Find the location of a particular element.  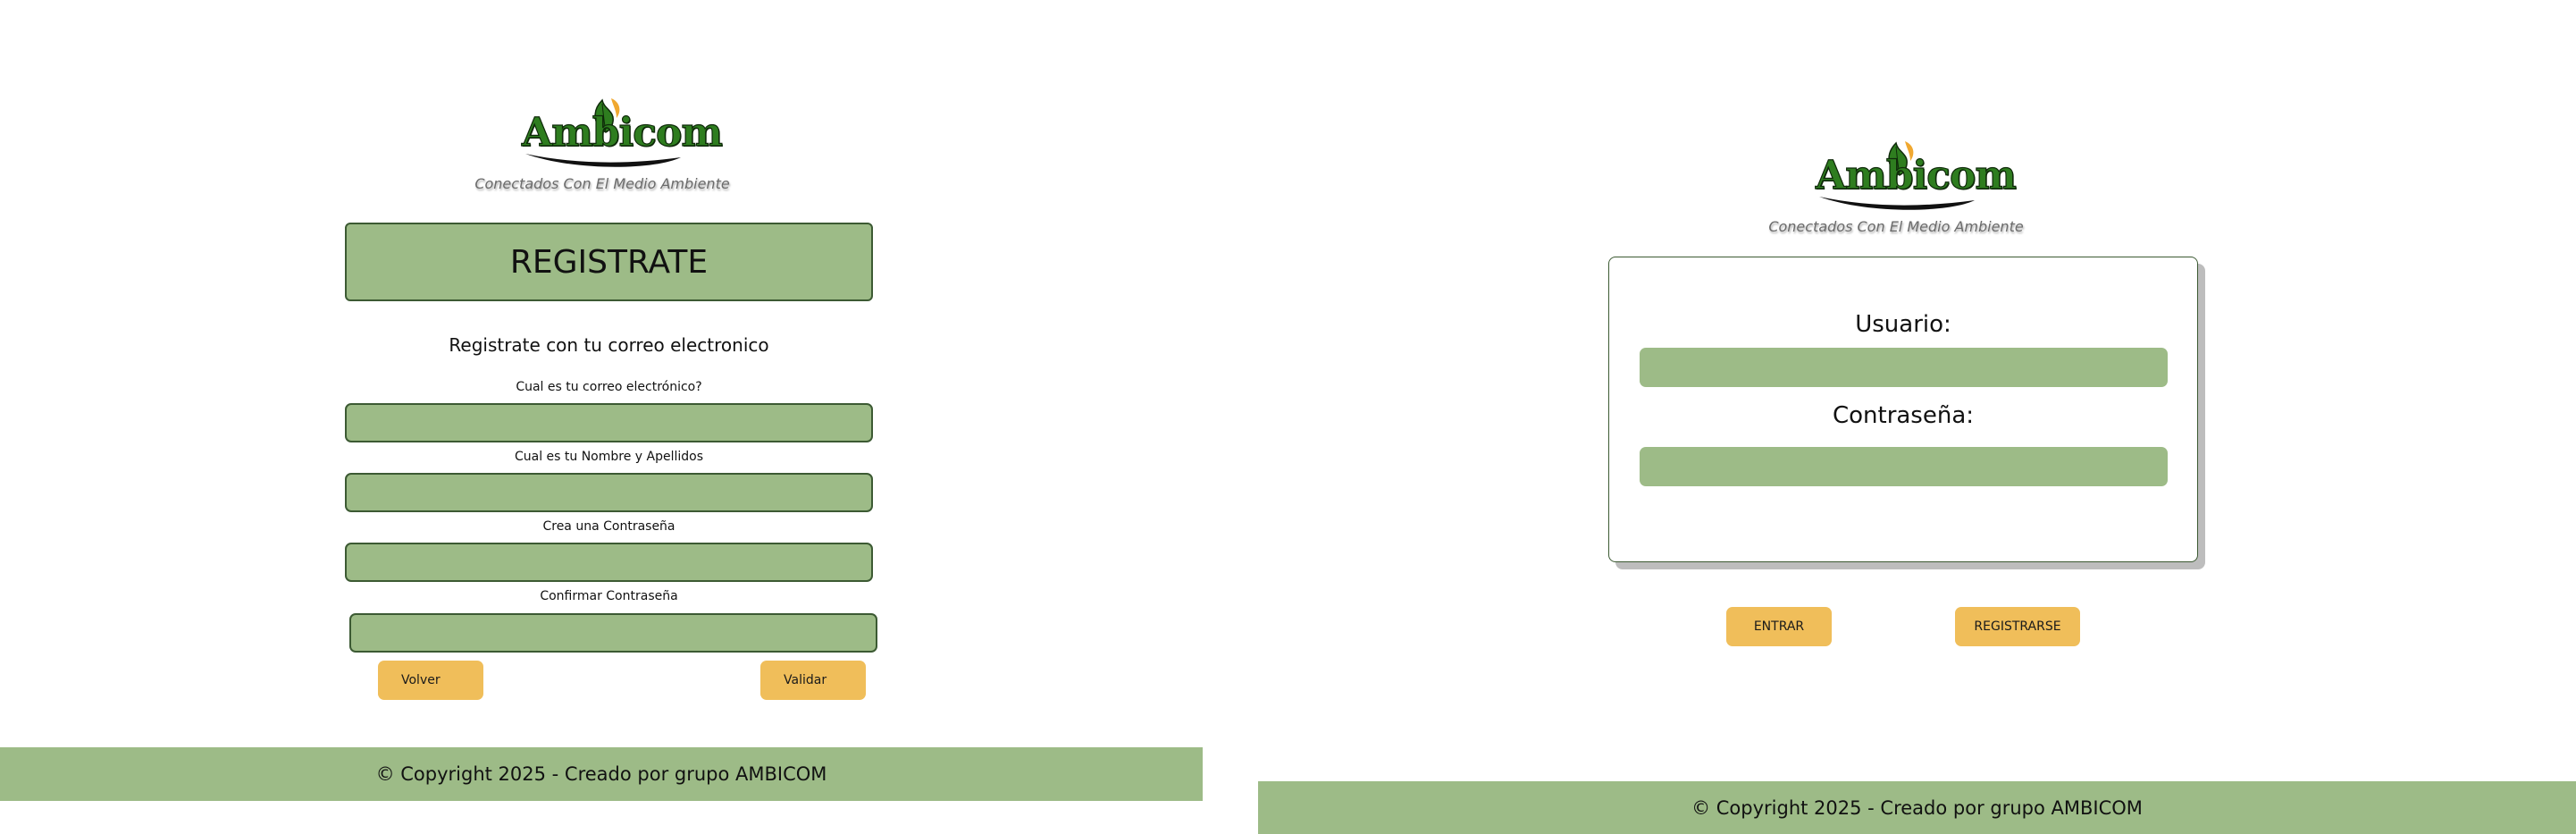

username-label: Usuario: is located at coordinates (1903, 324).